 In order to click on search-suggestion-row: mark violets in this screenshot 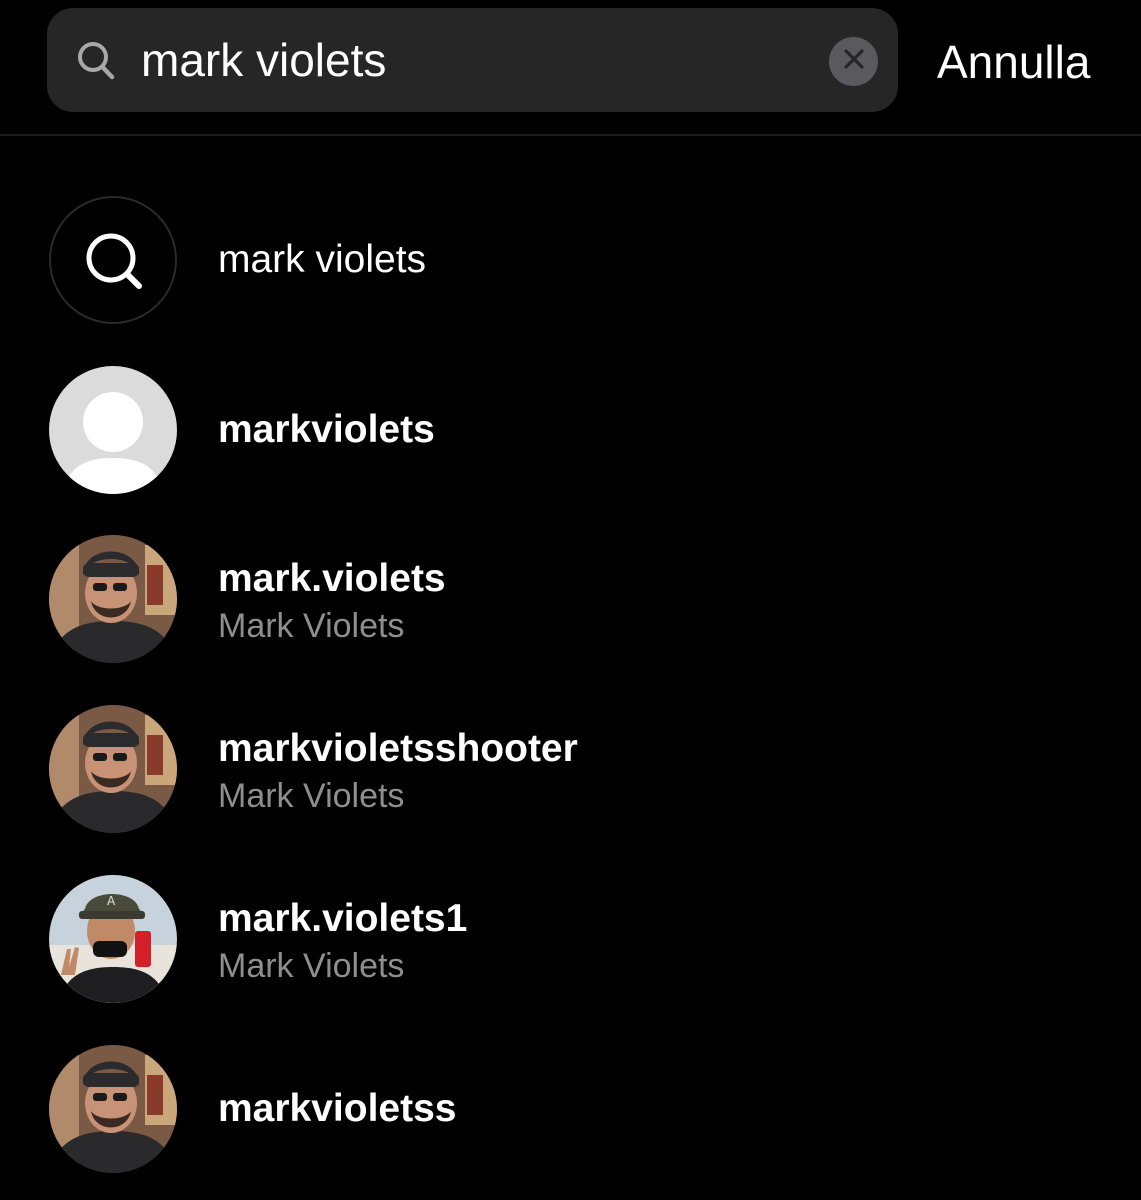, I will do `click(570, 266)`.